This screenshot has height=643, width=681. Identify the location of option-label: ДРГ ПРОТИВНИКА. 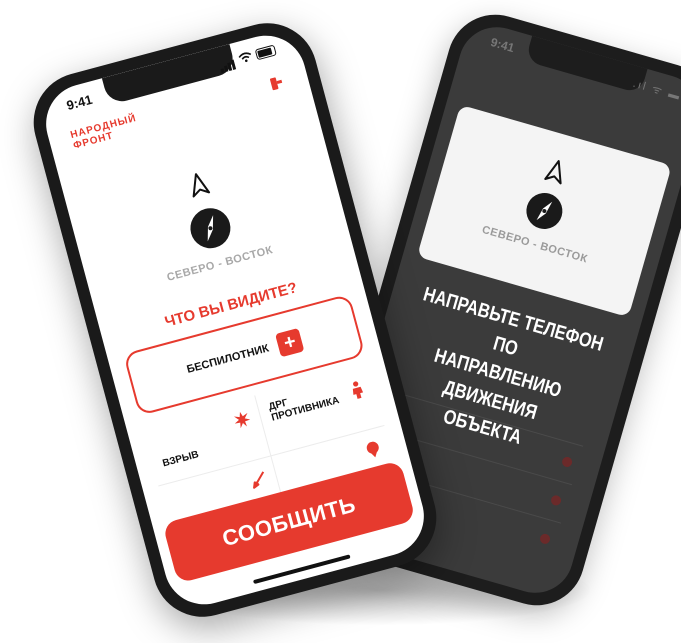
(304, 409).